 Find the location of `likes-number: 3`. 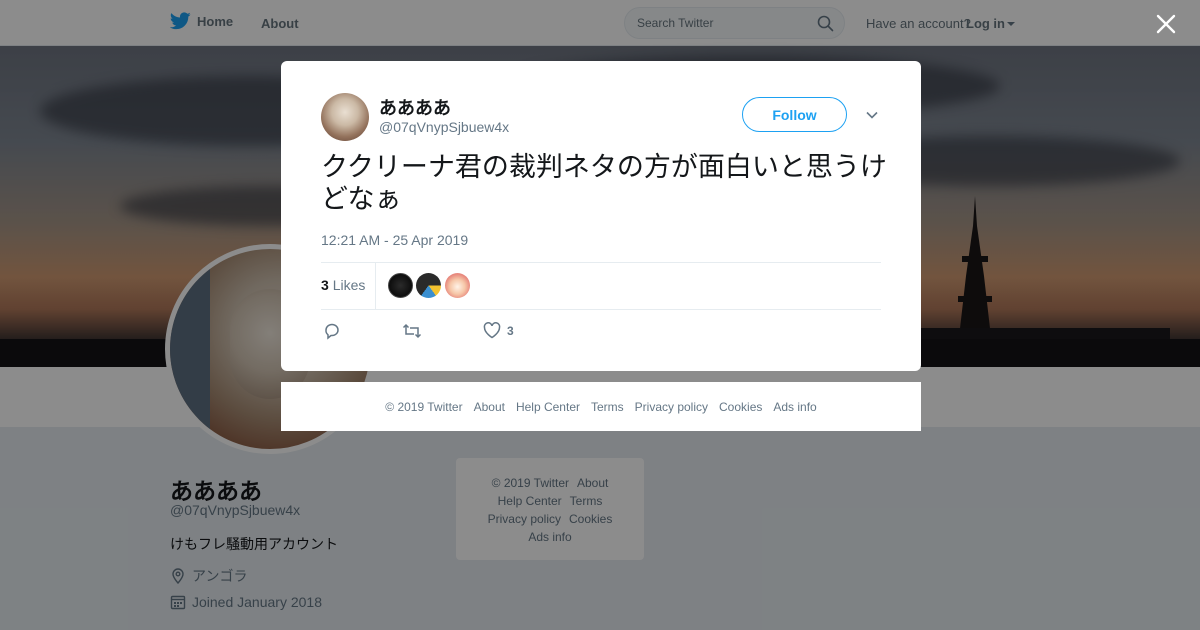

likes-number: 3 is located at coordinates (325, 285).